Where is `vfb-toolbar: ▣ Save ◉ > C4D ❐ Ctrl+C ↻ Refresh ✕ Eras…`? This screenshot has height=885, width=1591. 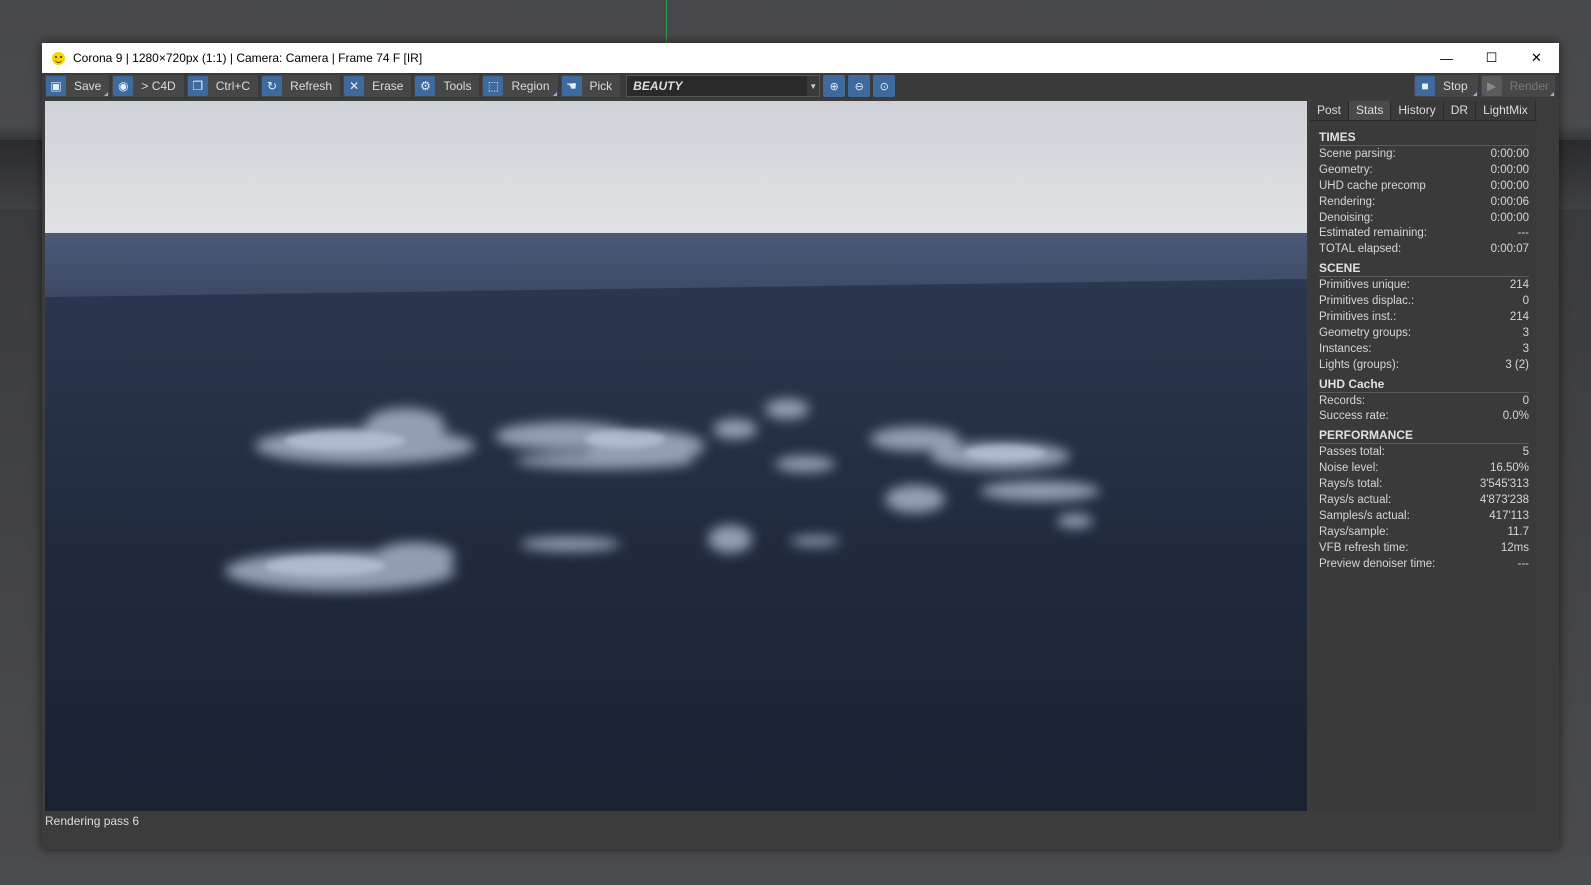 vfb-toolbar: ▣ Save ◉ > C4D ❐ Ctrl+C ↻ Refresh ✕ Eras… is located at coordinates (800, 86).